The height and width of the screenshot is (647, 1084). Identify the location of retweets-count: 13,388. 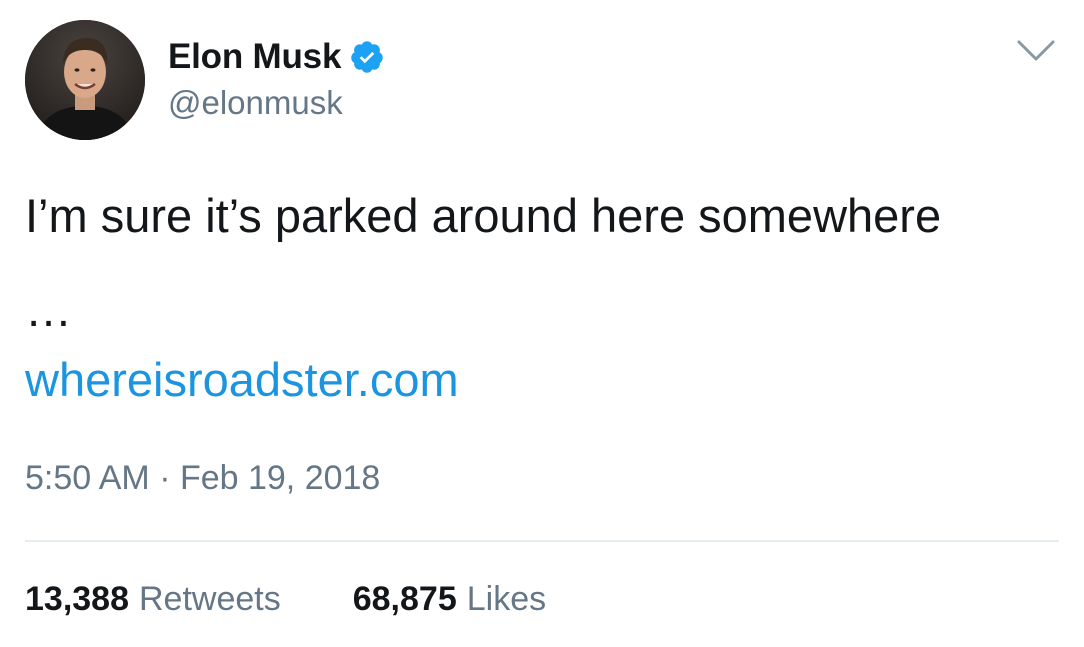
(77, 599).